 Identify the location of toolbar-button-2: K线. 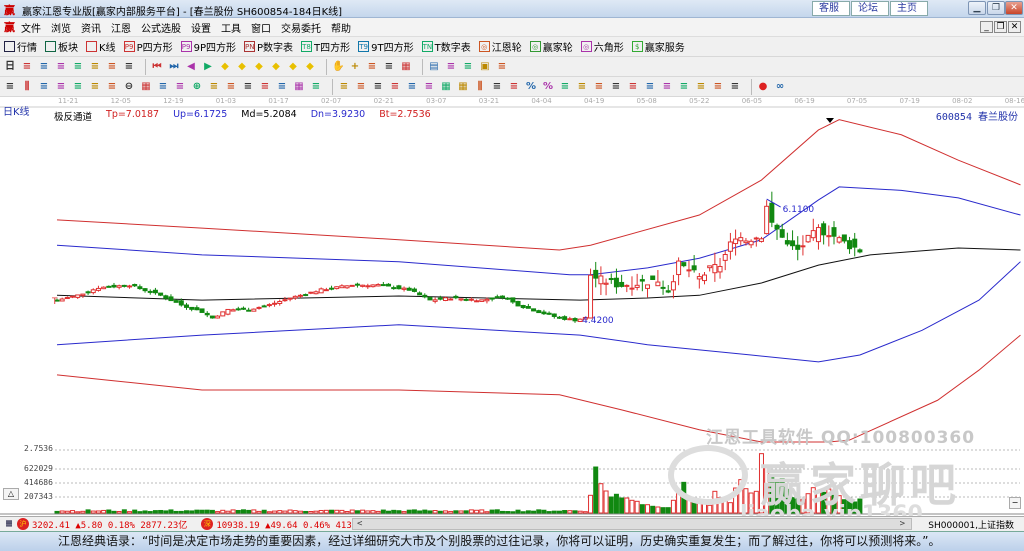
(101, 46).